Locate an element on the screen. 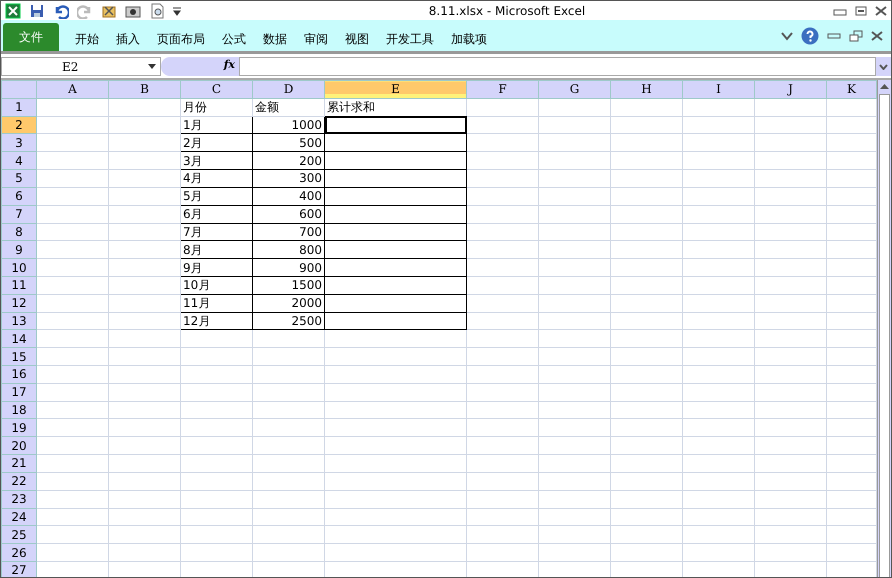 This screenshot has height=578, width=892. table-cell: 1000 is located at coordinates (288, 125).